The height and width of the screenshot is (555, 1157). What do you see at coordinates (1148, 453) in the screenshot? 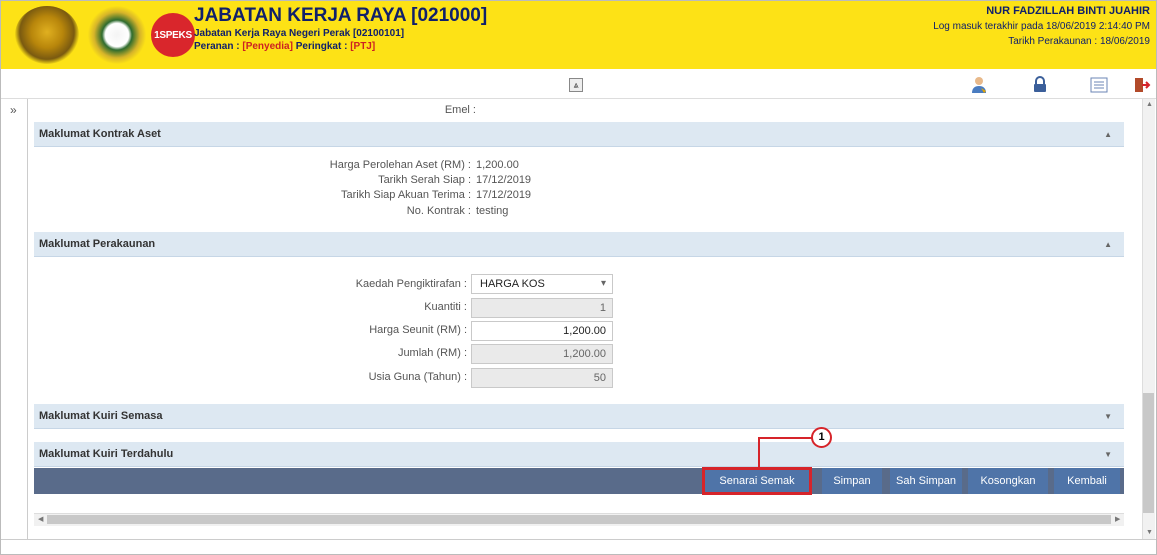
I see `vertical-scroll-thumb` at bounding box center [1148, 453].